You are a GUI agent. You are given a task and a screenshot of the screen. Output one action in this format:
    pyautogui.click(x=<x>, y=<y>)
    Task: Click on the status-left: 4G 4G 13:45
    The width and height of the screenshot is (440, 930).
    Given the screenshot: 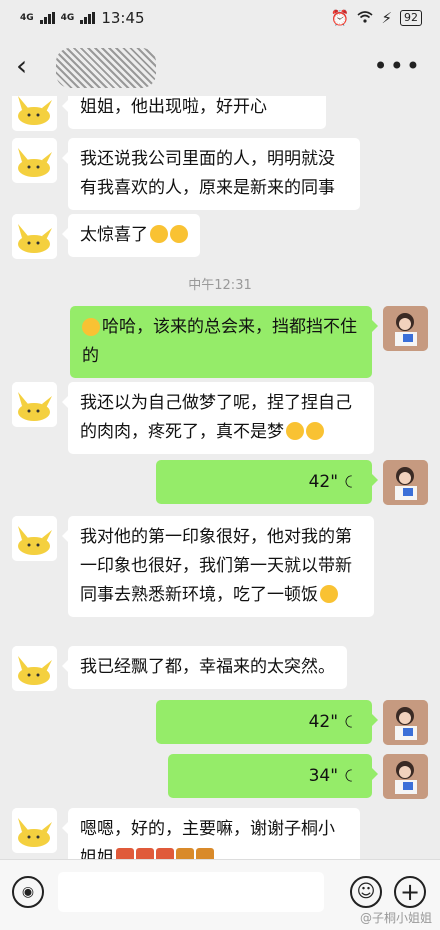 What is the action you would take?
    pyautogui.click(x=82, y=18)
    